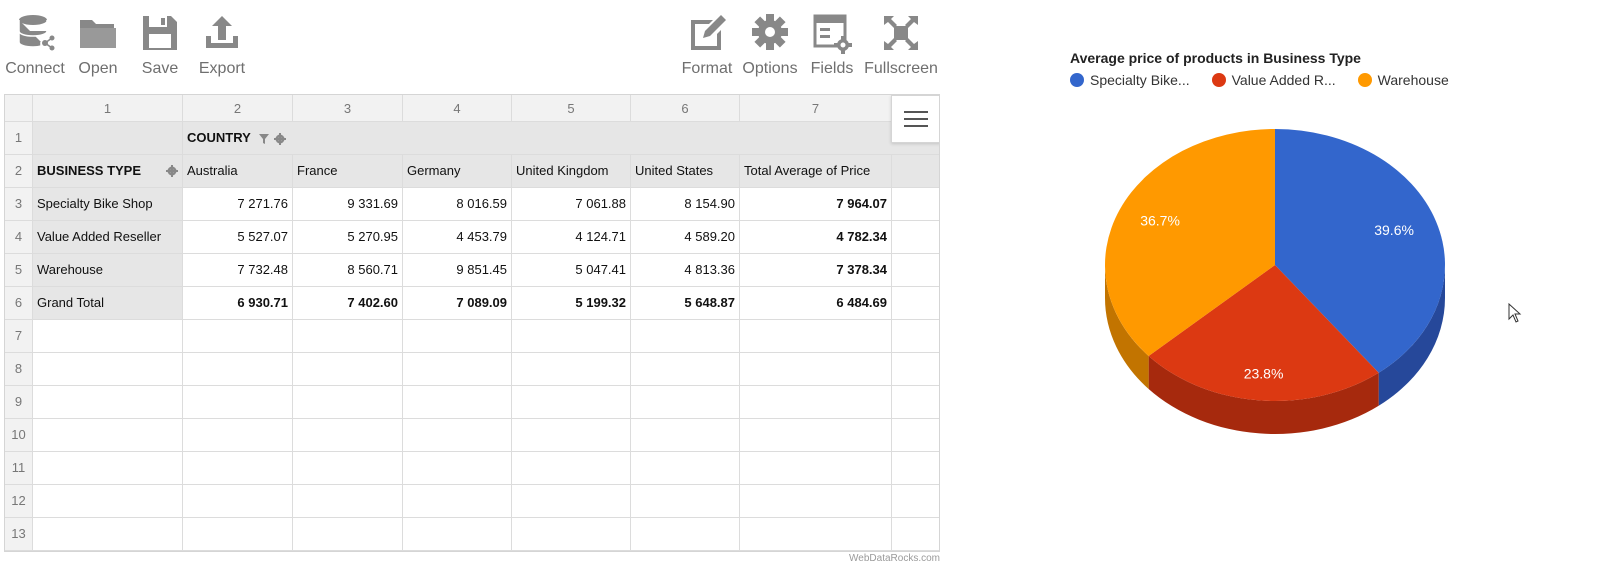 The width and height of the screenshot is (1609, 581). I want to click on column-header-germany: Germany, so click(457, 171).